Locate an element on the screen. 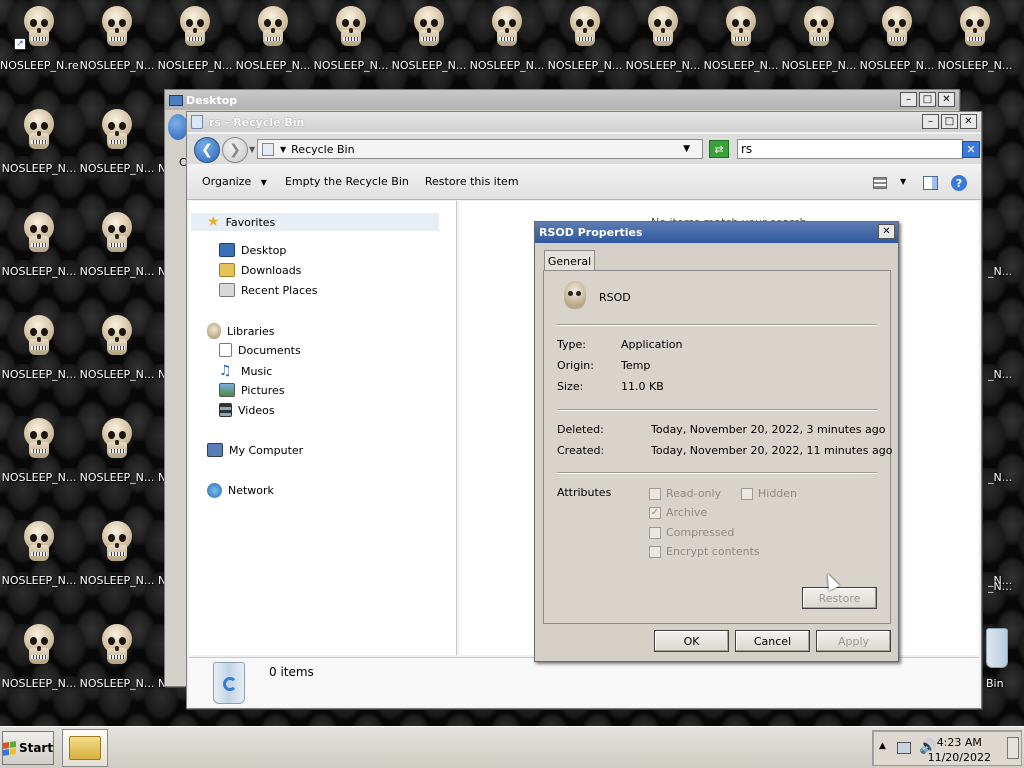 The width and height of the screenshot is (1024, 768). nav-recent-places: Recent Places is located at coordinates (268, 290).